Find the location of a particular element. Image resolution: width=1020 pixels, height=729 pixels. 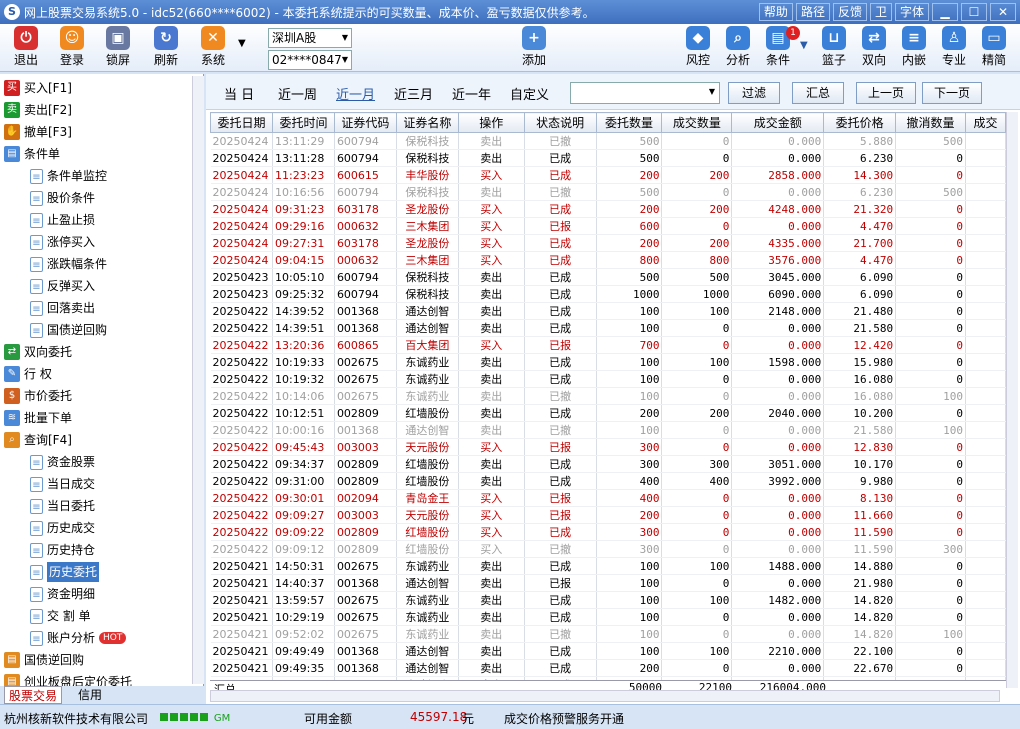

sidebar-item: ≡ 历史成交 is located at coordinates (62, 528).